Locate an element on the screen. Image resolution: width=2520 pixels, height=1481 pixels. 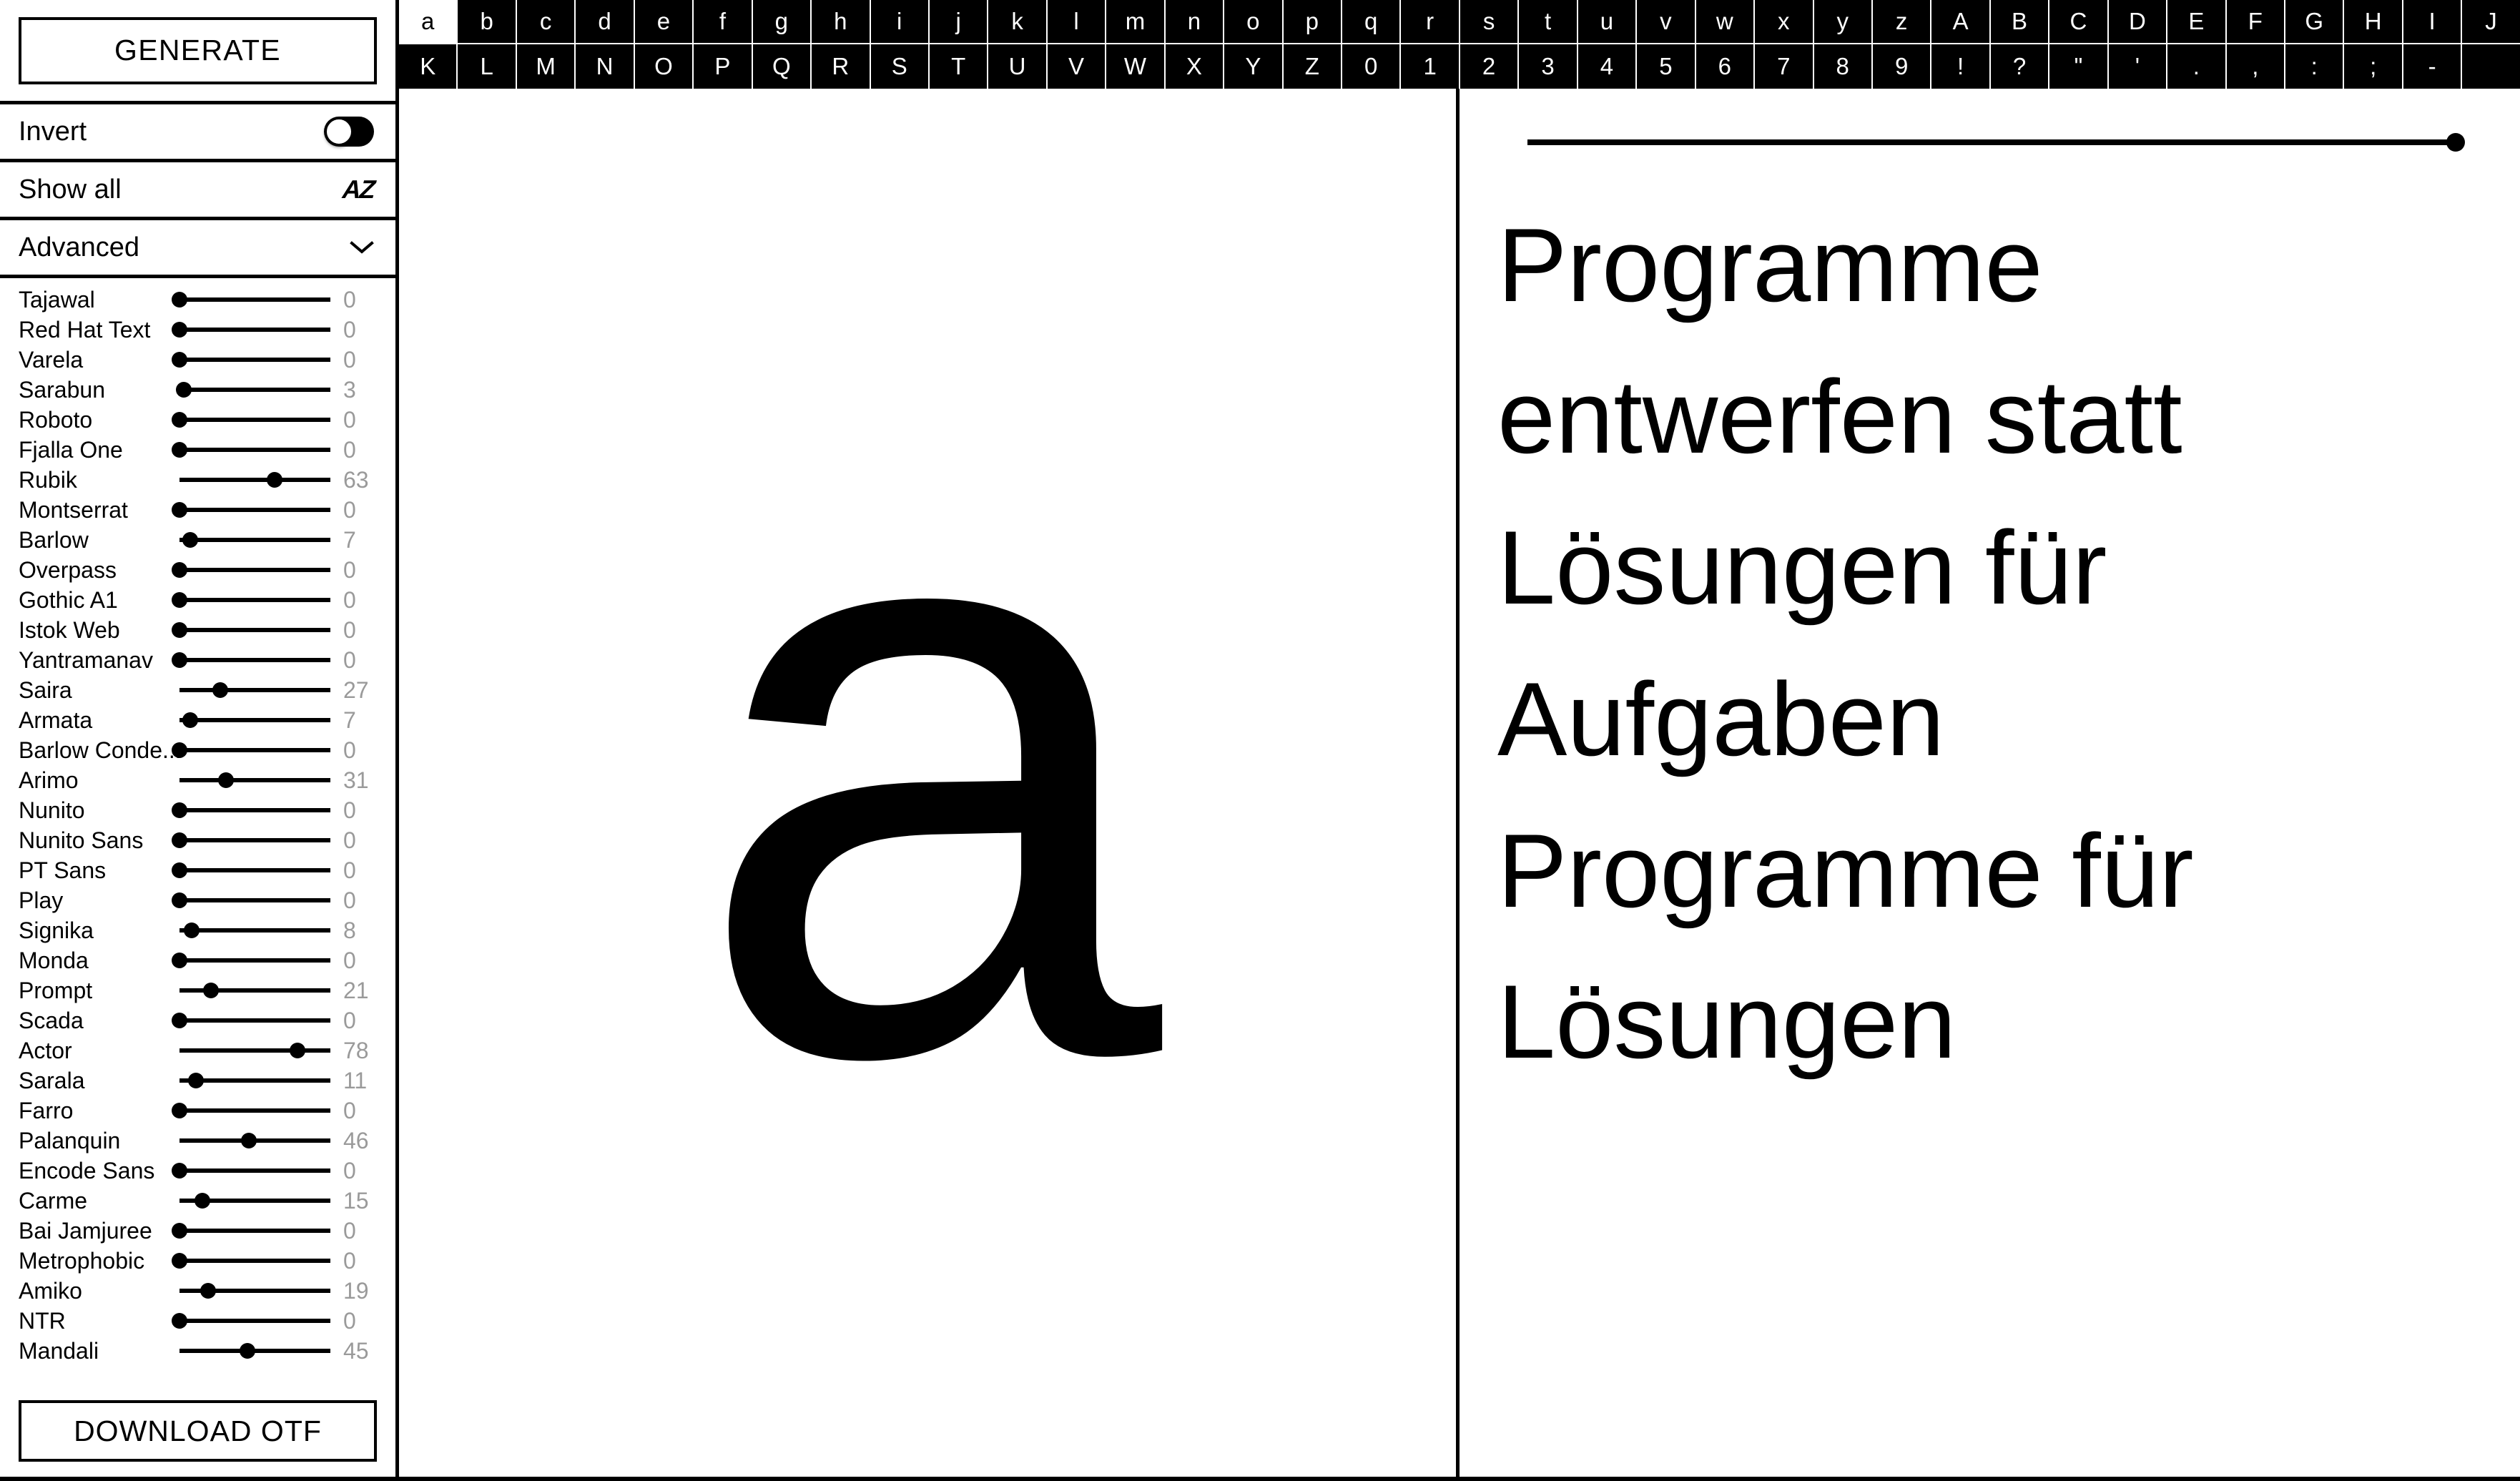
char-cell-u: u is located at coordinates (1608, 22).